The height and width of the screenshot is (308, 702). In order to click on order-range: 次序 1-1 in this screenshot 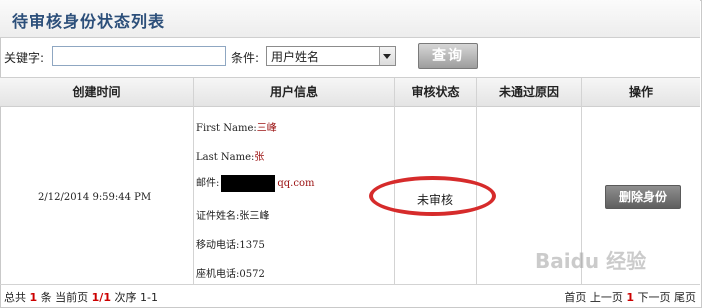, I will do `click(136, 297)`.